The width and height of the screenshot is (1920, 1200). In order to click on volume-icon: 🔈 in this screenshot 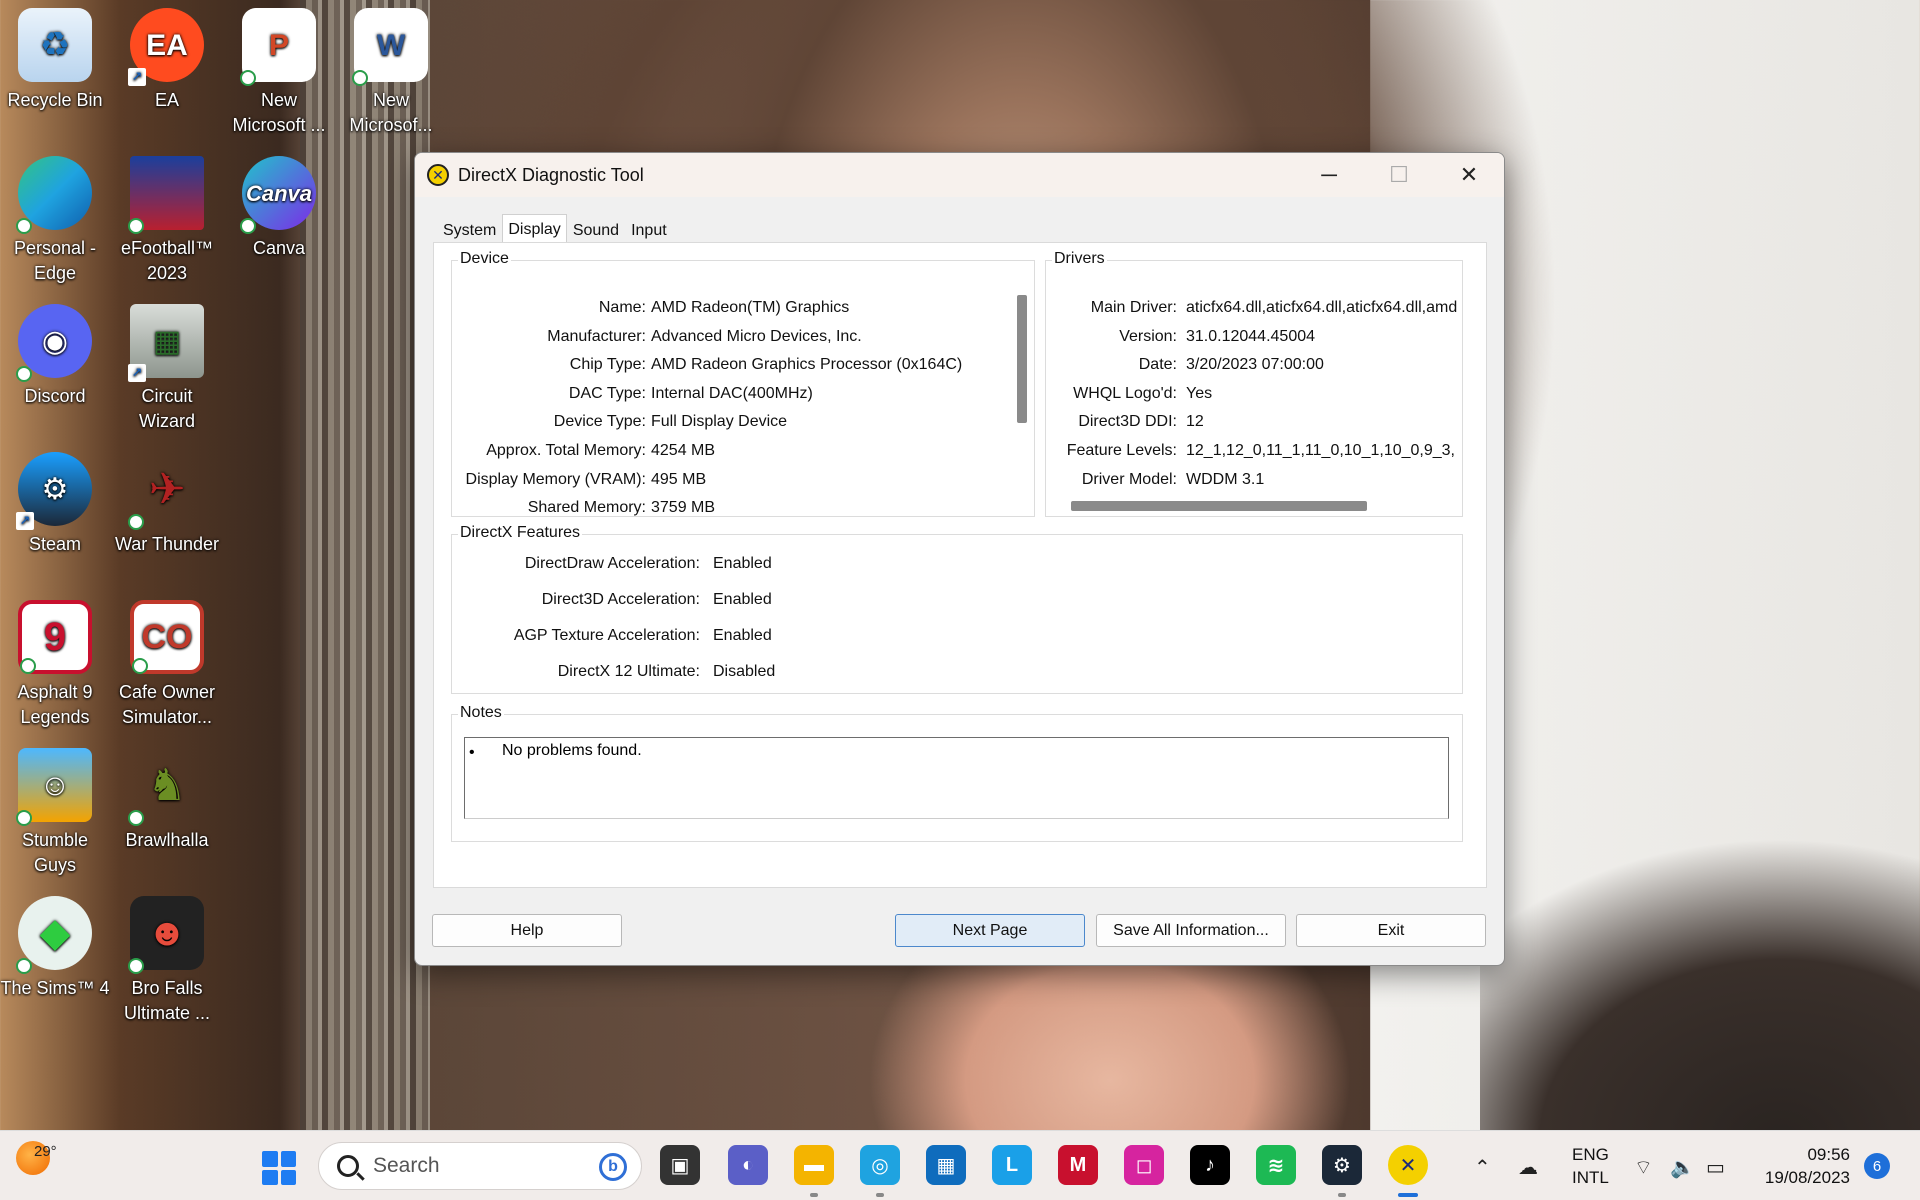, I will do `click(1682, 1167)`.